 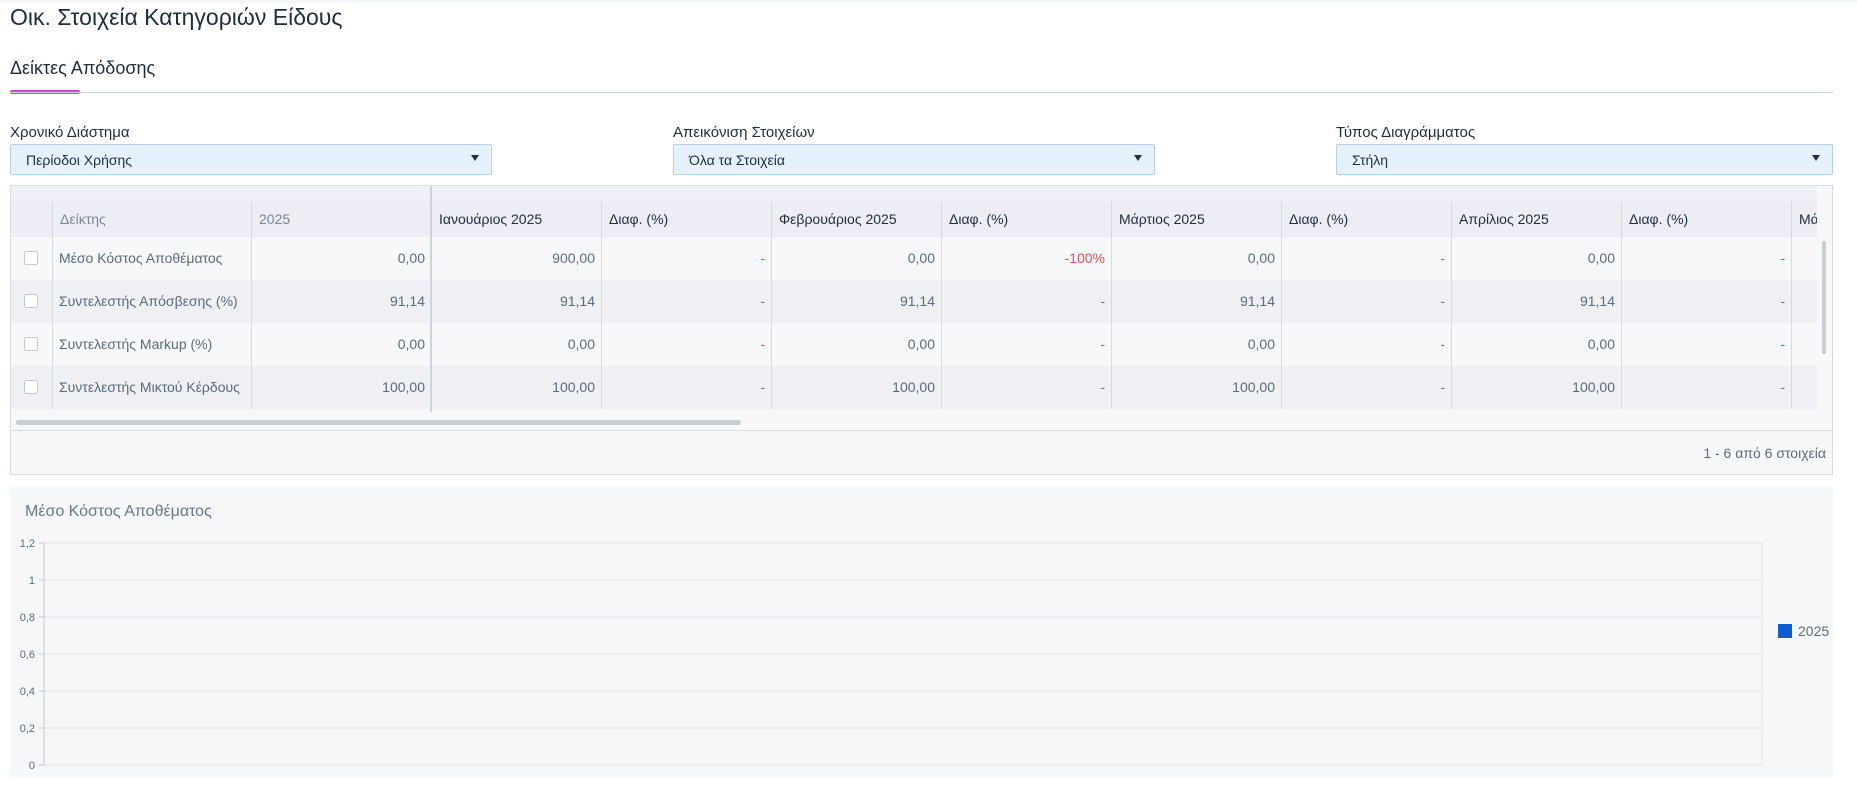 What do you see at coordinates (1584, 159) in the screenshot?
I see `chart-type-select: Στήλη` at bounding box center [1584, 159].